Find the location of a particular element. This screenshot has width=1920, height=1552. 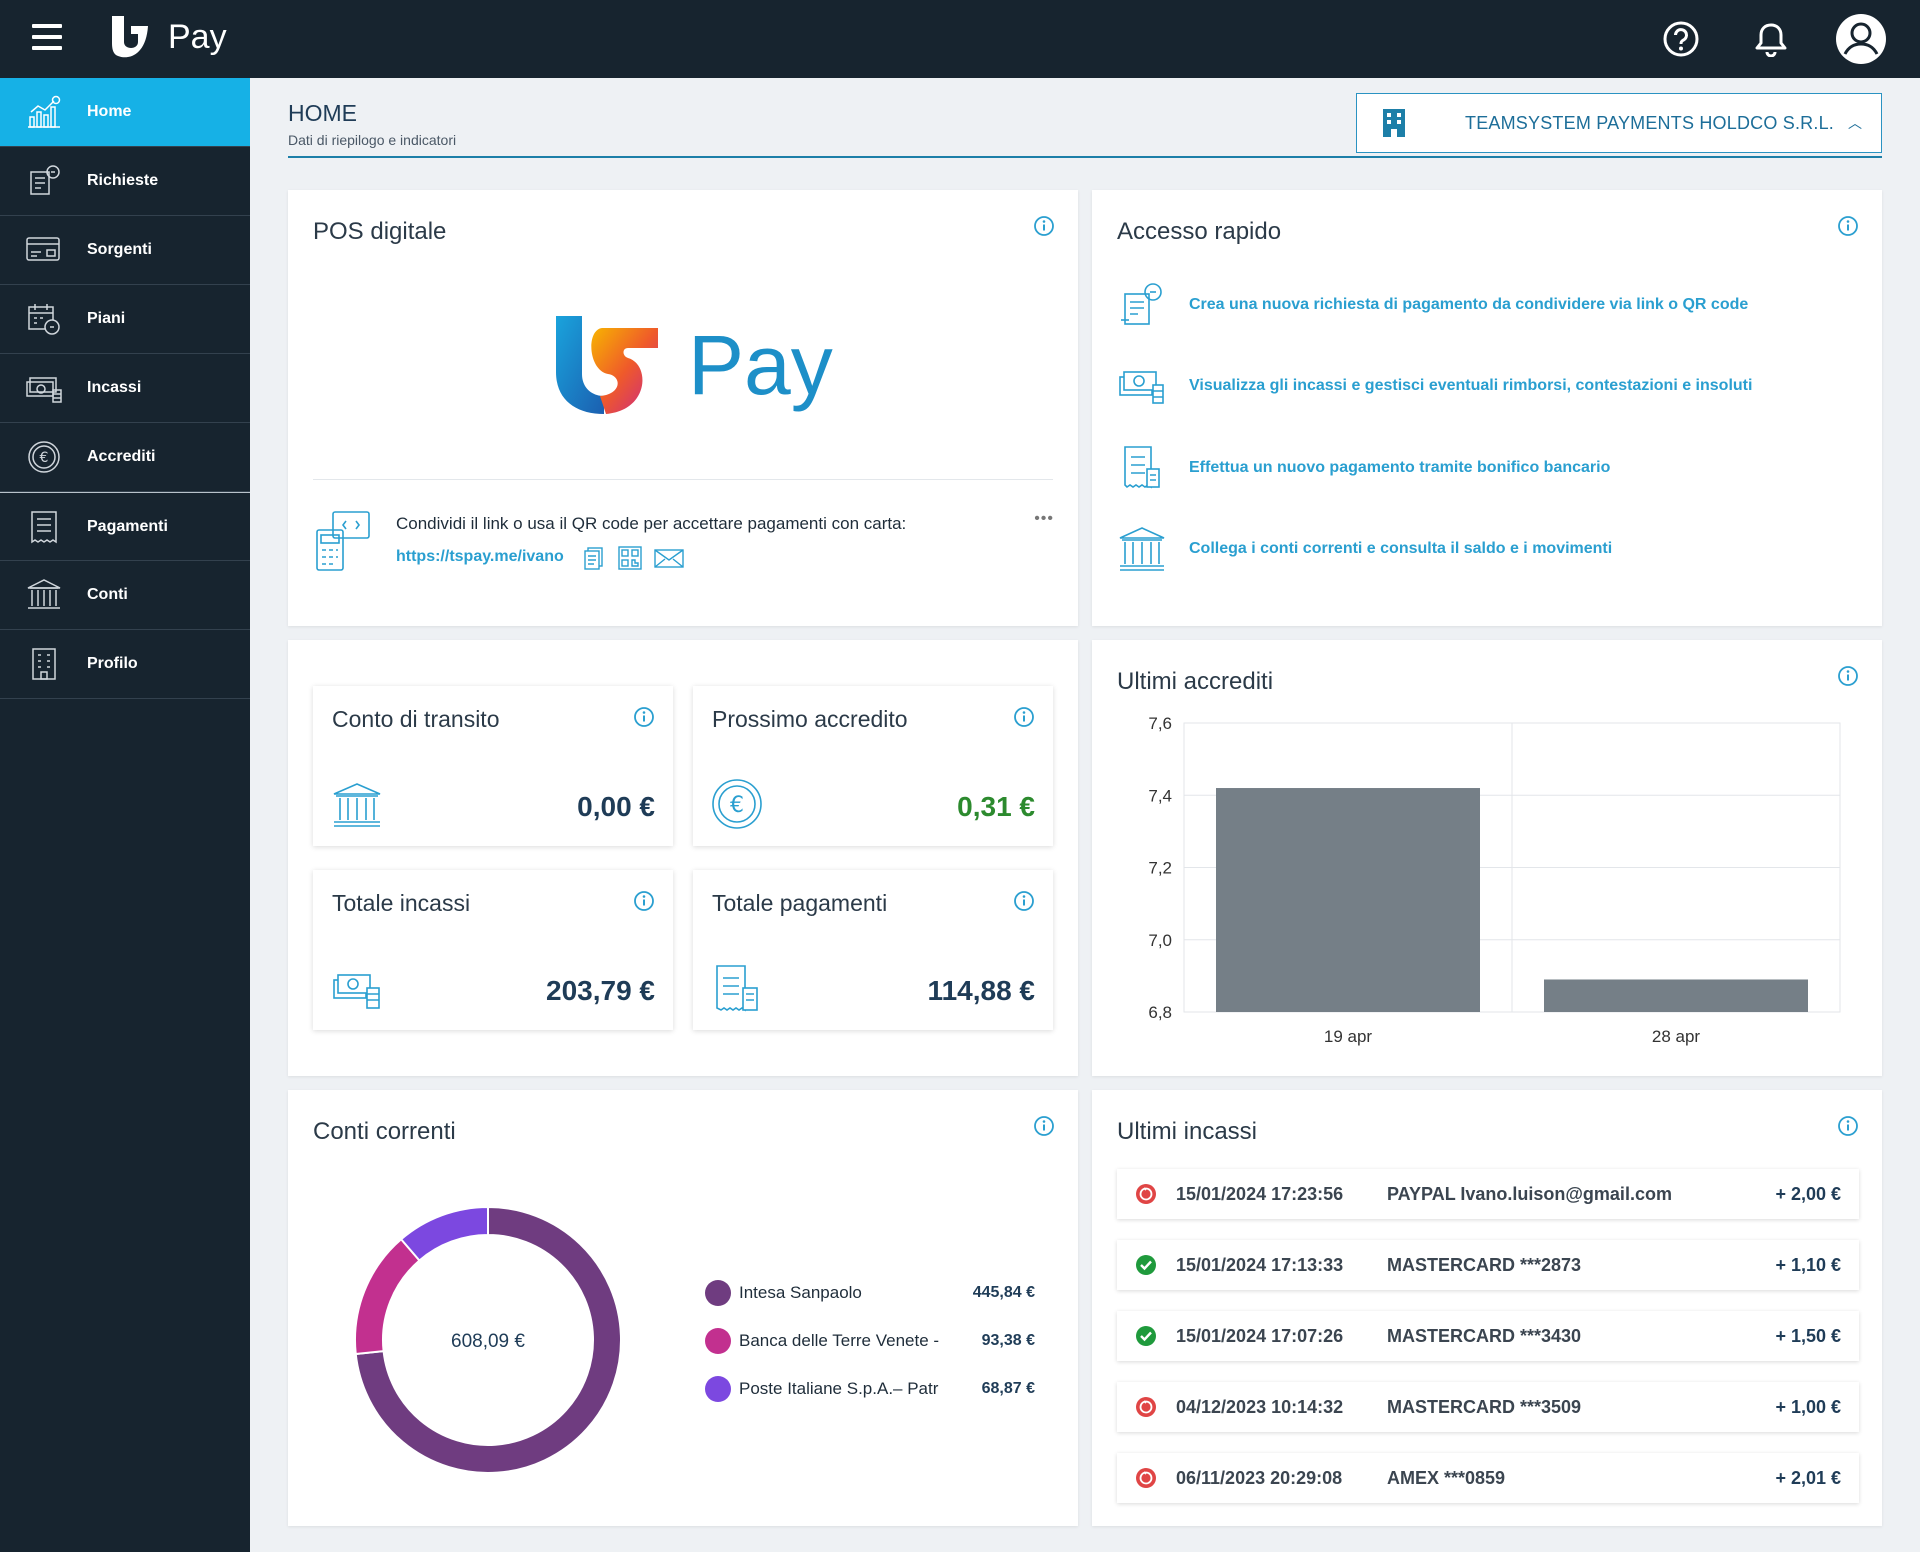

pos-divider is located at coordinates (683, 479).